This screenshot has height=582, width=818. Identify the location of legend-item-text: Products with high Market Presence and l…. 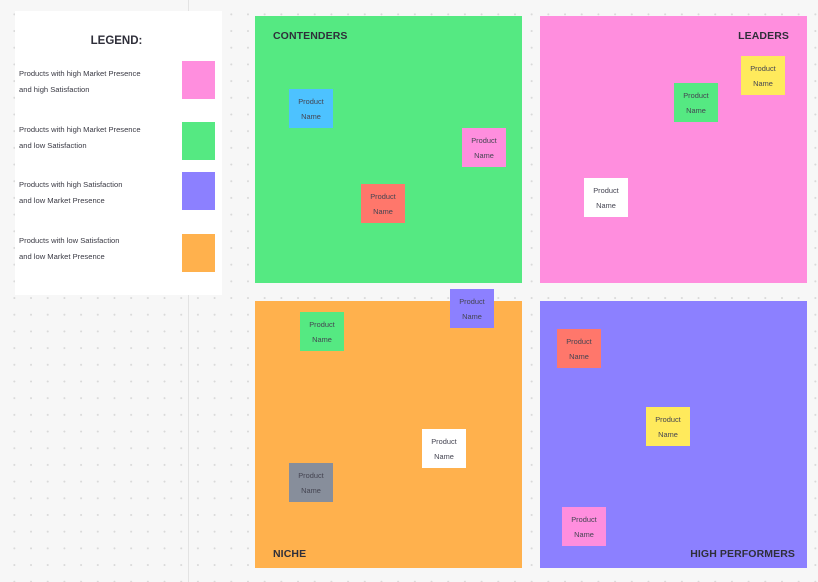
(94, 137).